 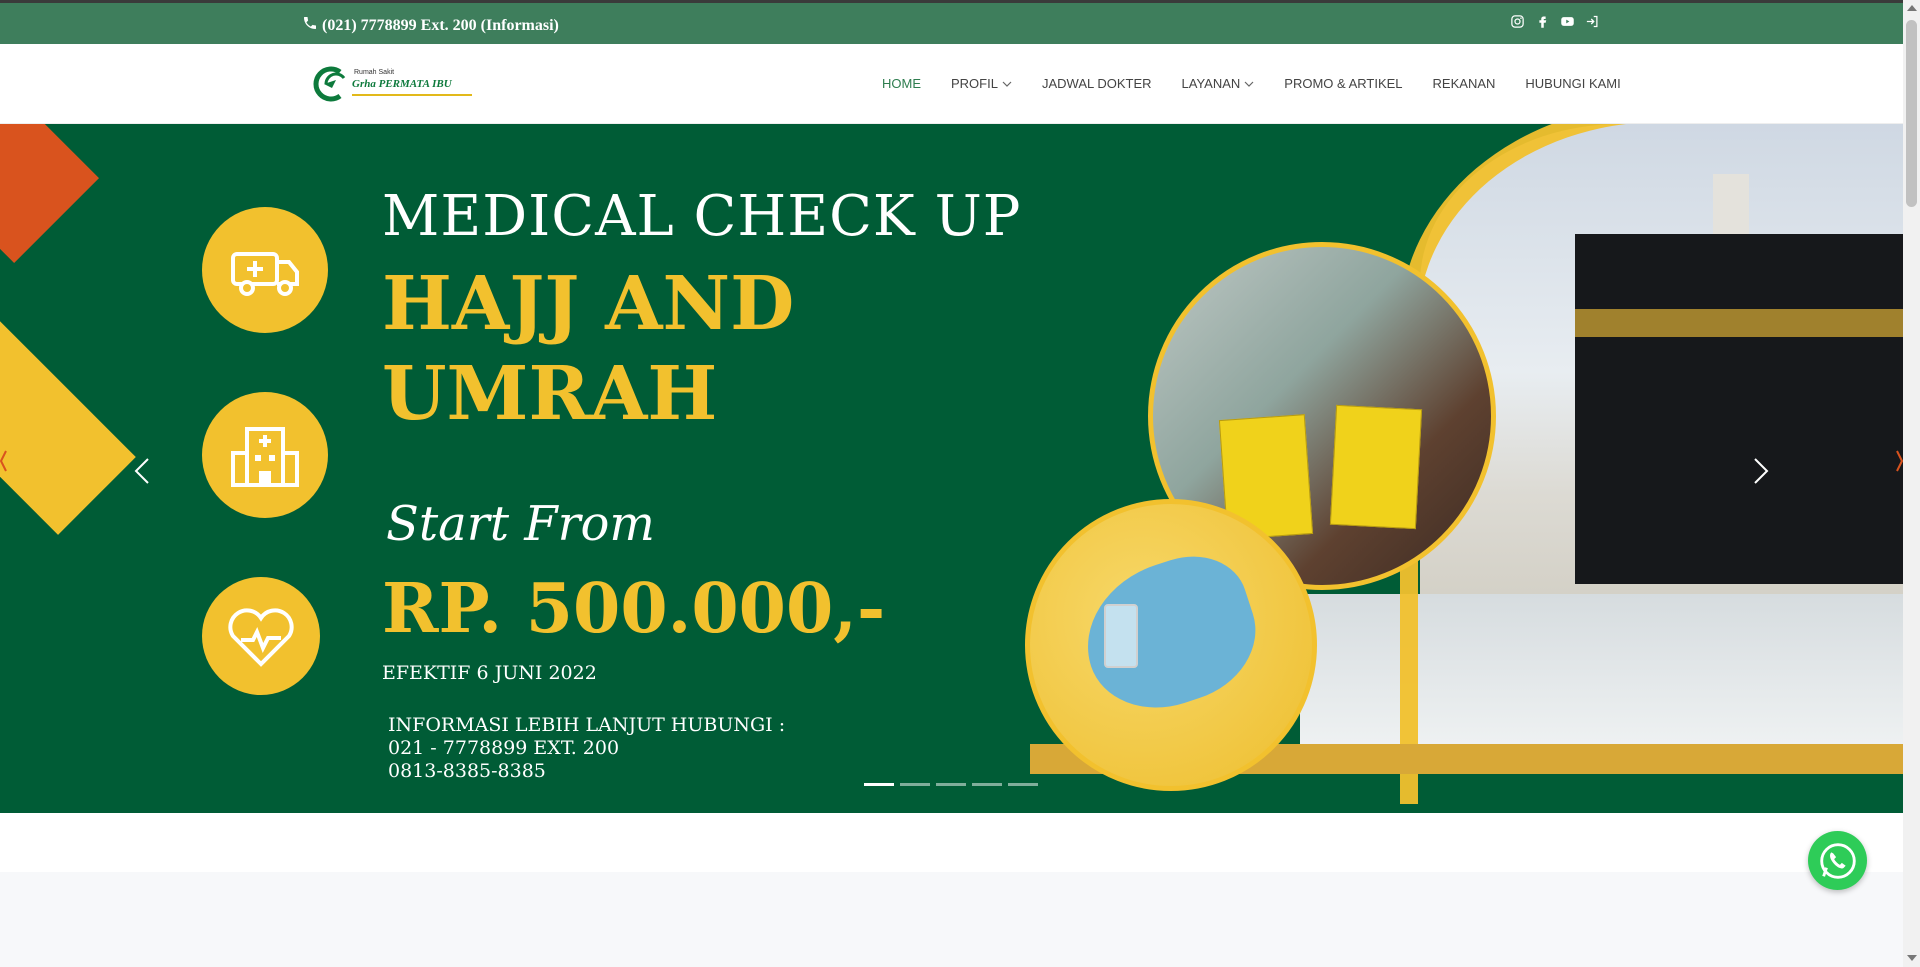 What do you see at coordinates (265, 270) in the screenshot?
I see `ambulance-icon` at bounding box center [265, 270].